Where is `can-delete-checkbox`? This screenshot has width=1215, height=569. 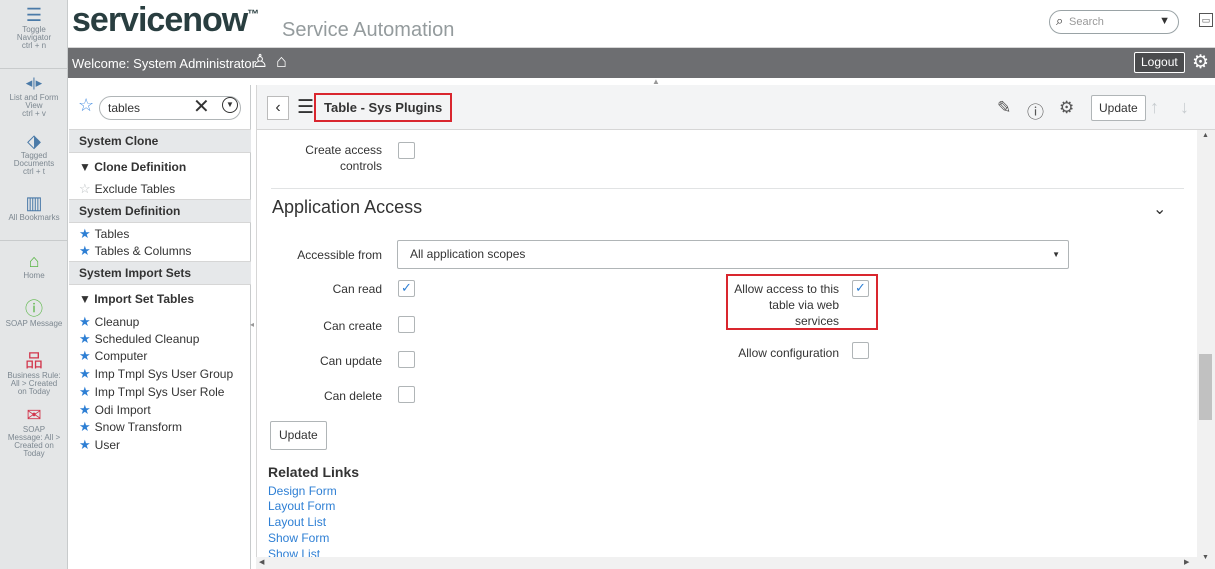
can-delete-checkbox is located at coordinates (406, 394).